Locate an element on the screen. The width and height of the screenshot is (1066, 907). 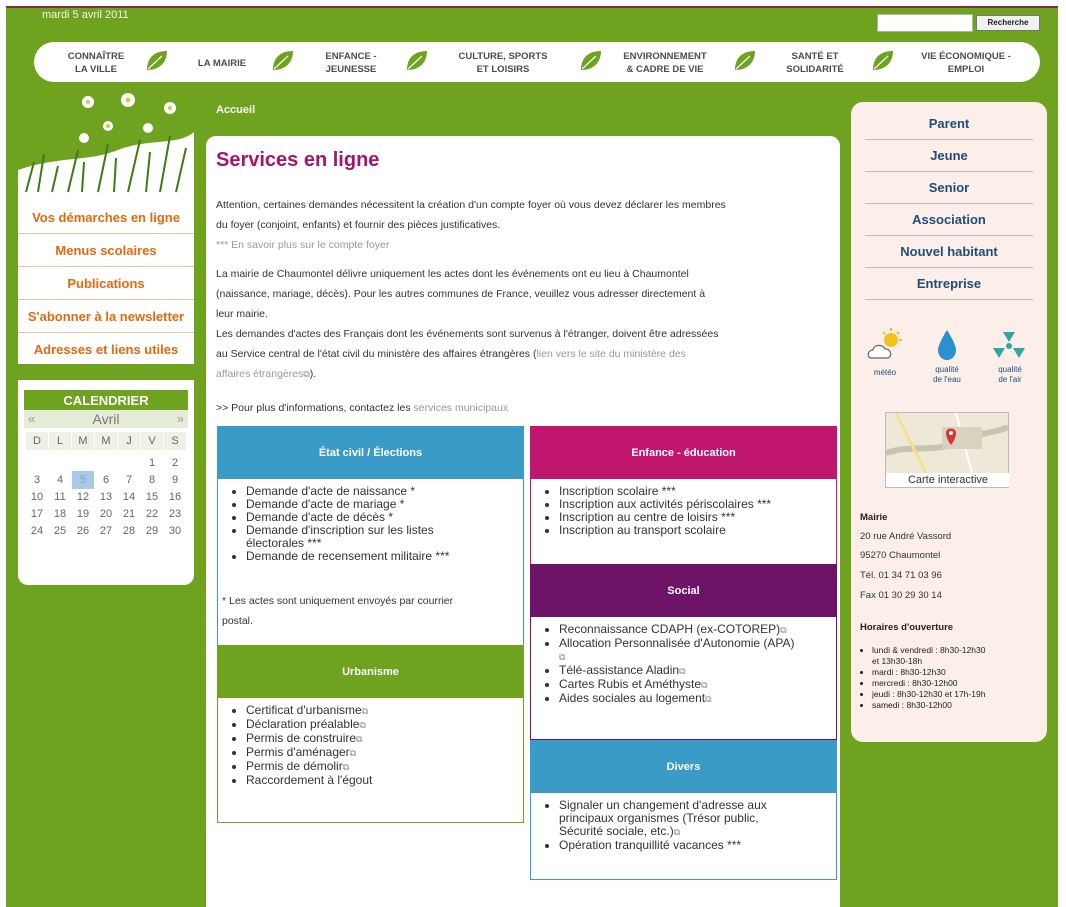
hours-title: Horaires d'ouverture is located at coordinates (907, 627).